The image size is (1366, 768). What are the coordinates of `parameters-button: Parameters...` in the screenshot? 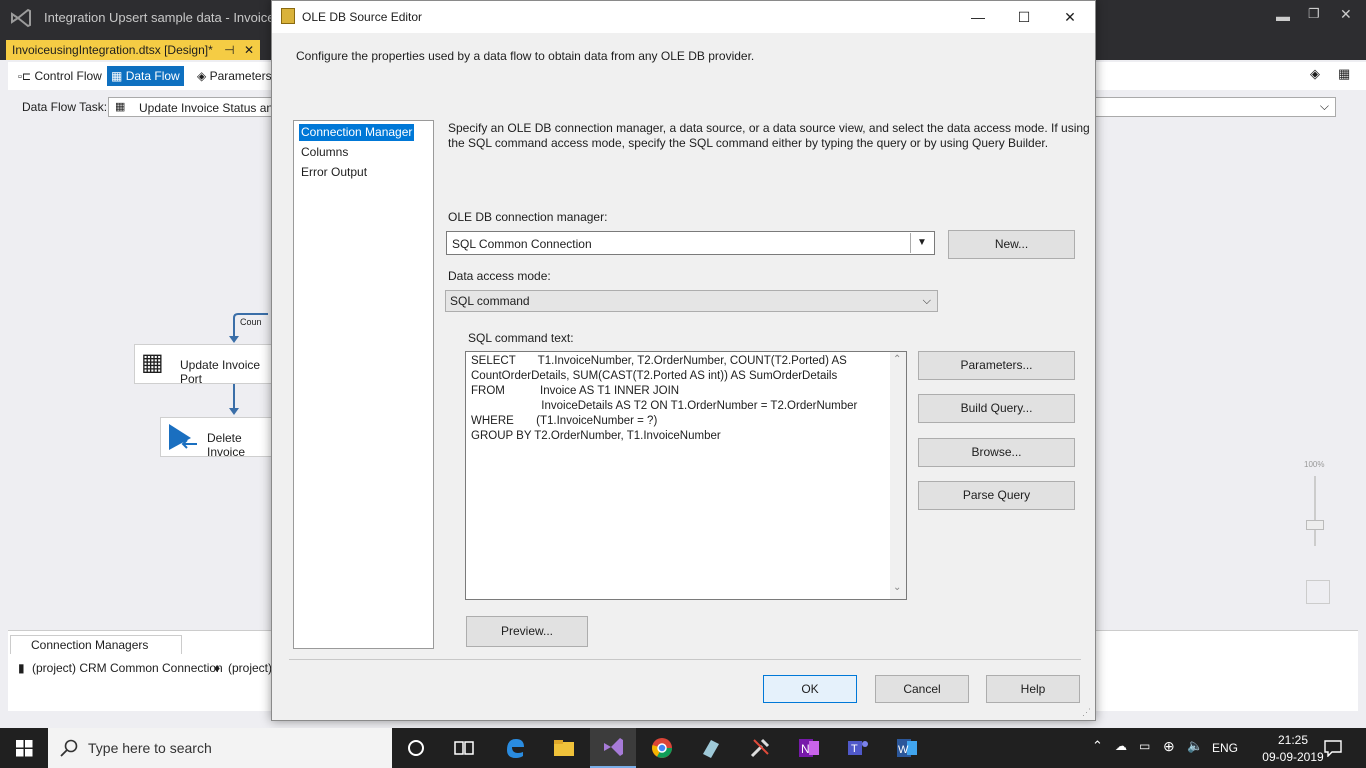 It's located at (996, 365).